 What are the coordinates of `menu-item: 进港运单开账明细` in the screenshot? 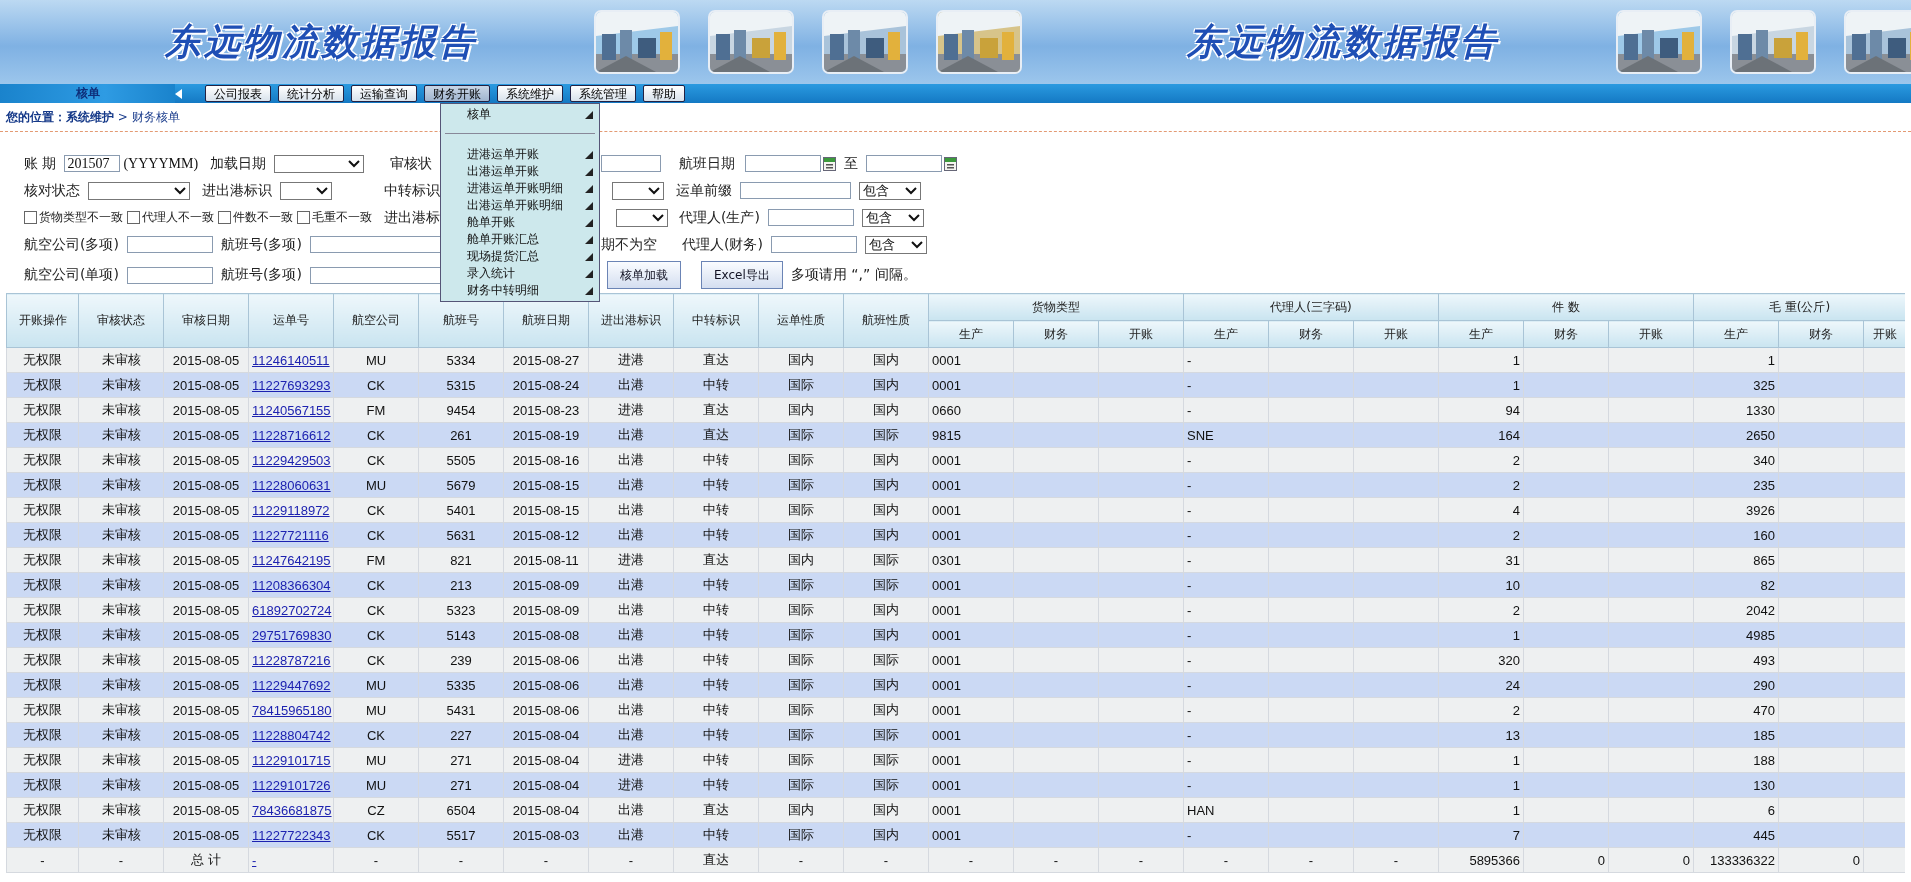 It's located at (520, 188).